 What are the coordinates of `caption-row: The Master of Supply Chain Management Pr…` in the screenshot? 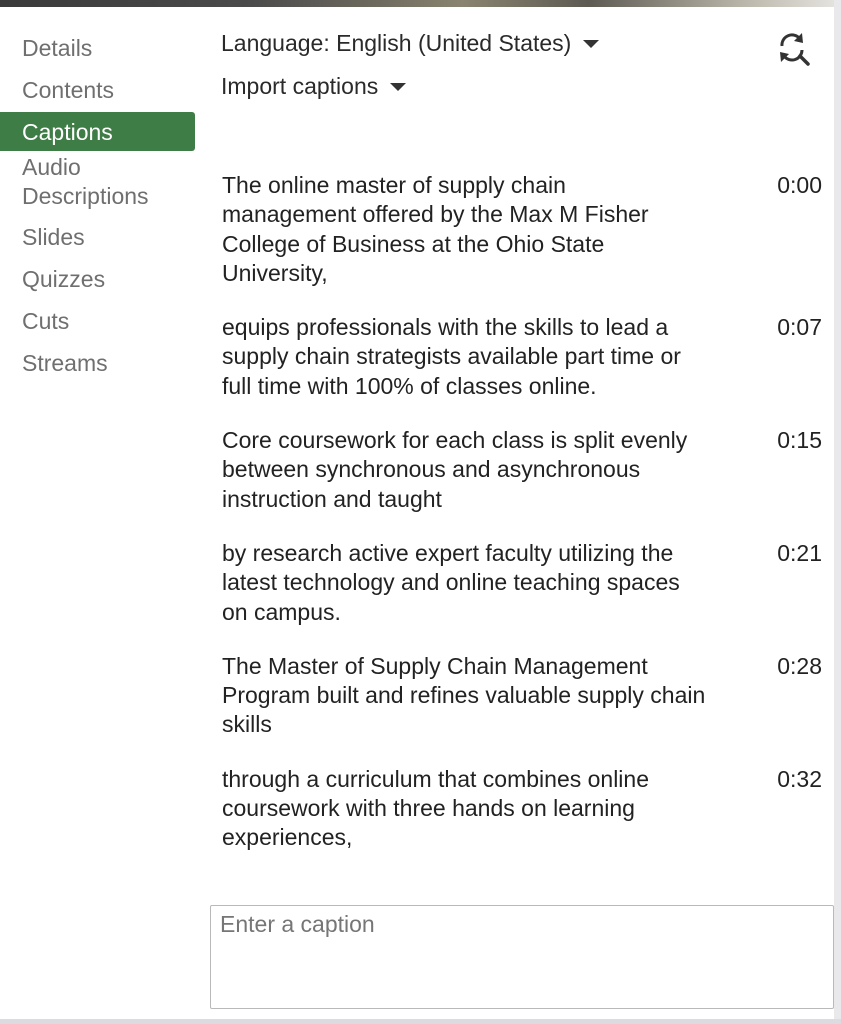 It's located at (522, 696).